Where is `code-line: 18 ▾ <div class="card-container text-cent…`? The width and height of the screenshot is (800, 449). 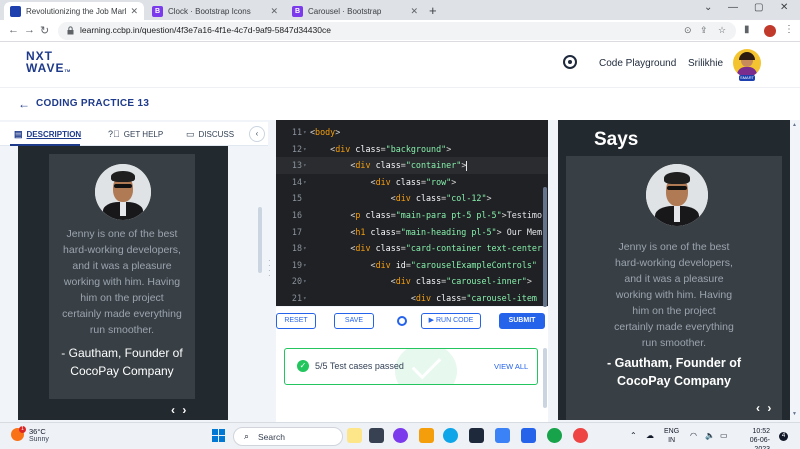 code-line: 18 ▾ <div class="card-container text-cent… is located at coordinates (412, 248).